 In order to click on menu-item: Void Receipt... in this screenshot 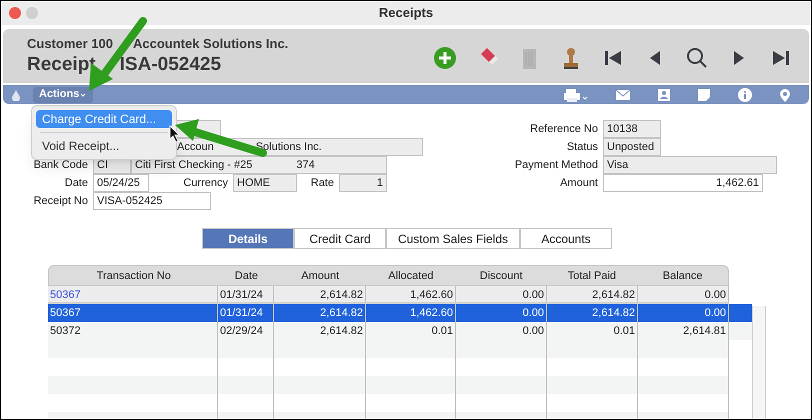, I will do `click(104, 146)`.